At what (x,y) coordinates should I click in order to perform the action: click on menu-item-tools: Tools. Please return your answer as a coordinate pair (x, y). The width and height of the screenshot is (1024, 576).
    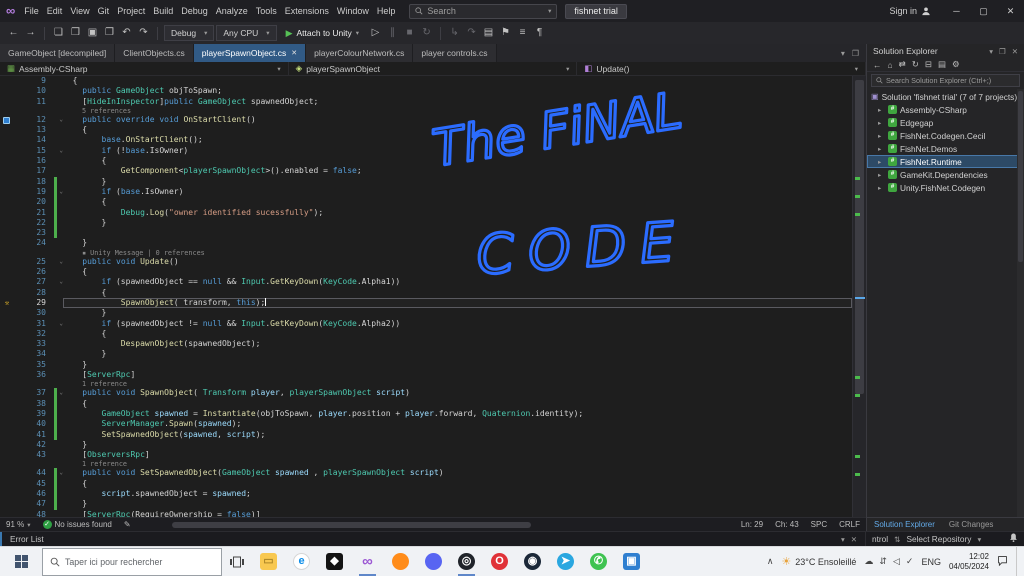
    Looking at the image, I should click on (266, 11).